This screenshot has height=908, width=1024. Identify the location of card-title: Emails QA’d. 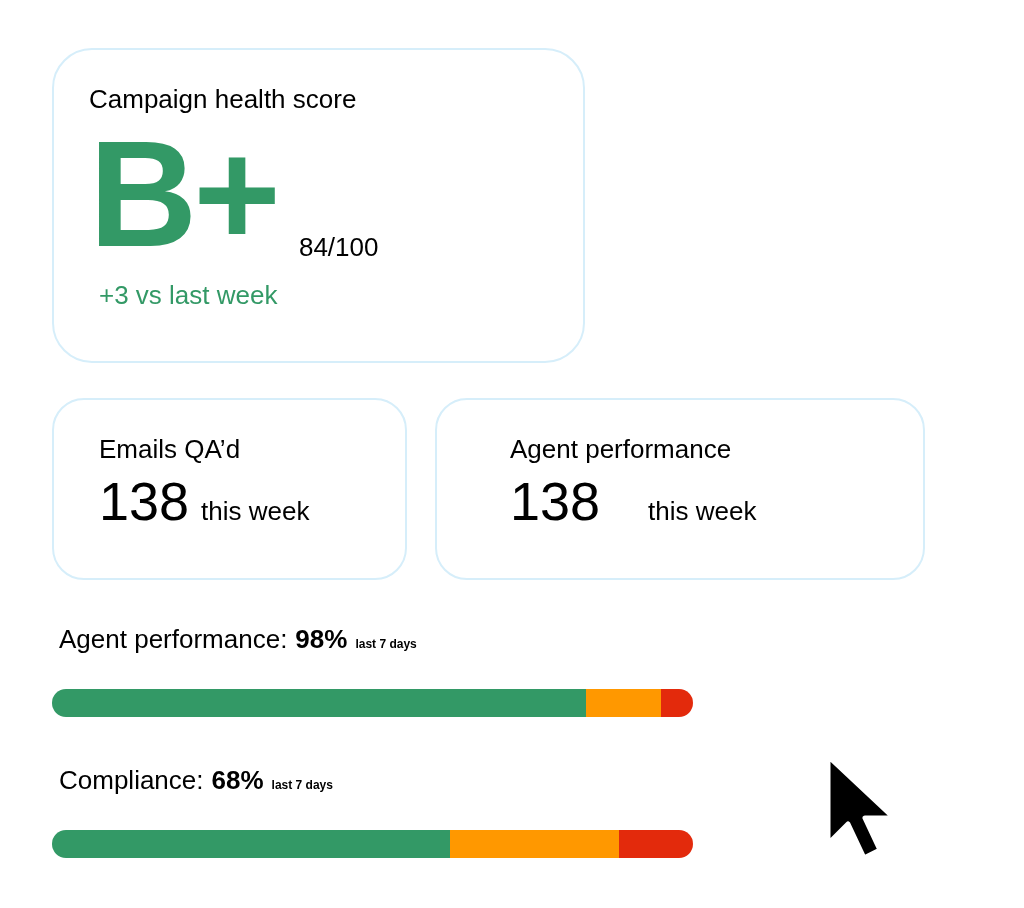
(170, 449).